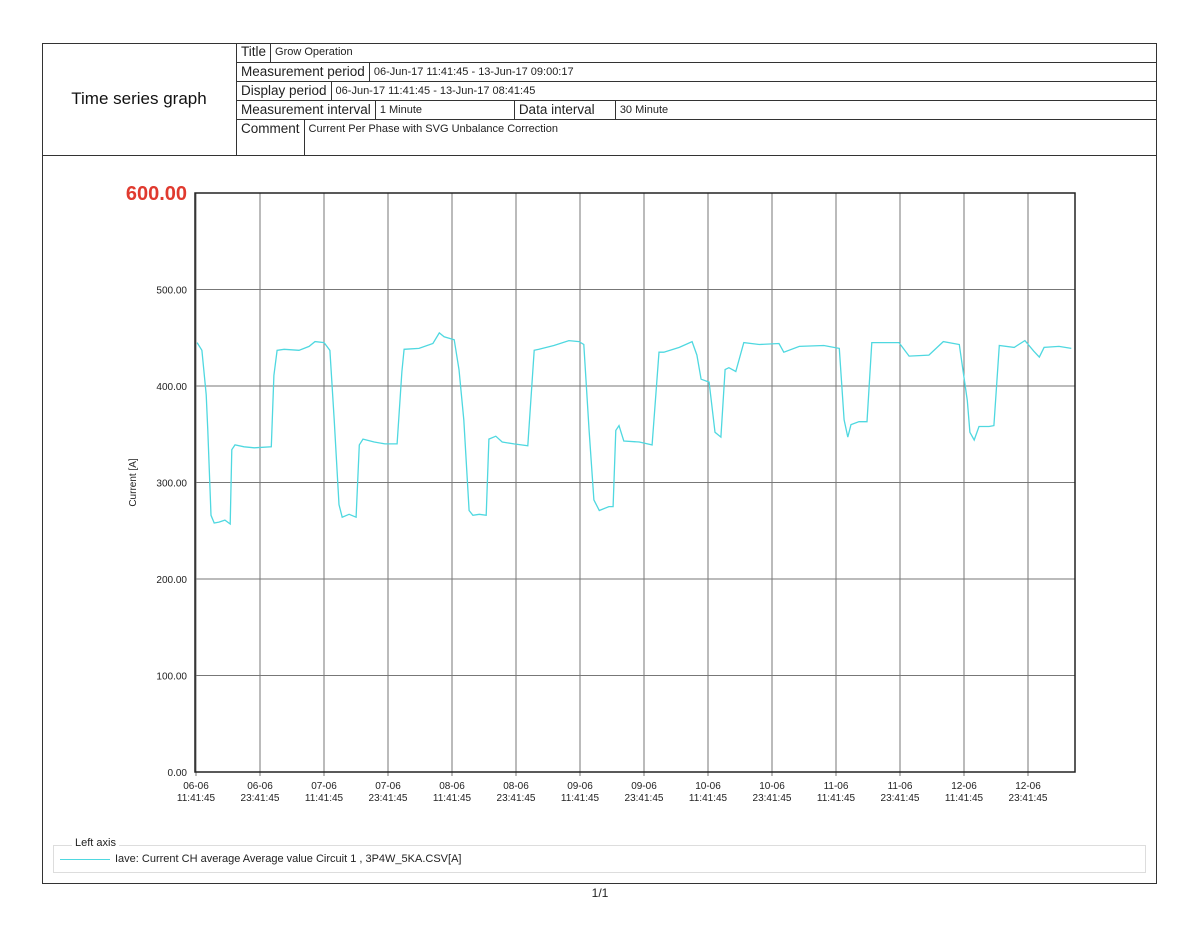 The width and height of the screenshot is (1200, 927). I want to click on y-tick-label: 300.00, so click(171, 484).